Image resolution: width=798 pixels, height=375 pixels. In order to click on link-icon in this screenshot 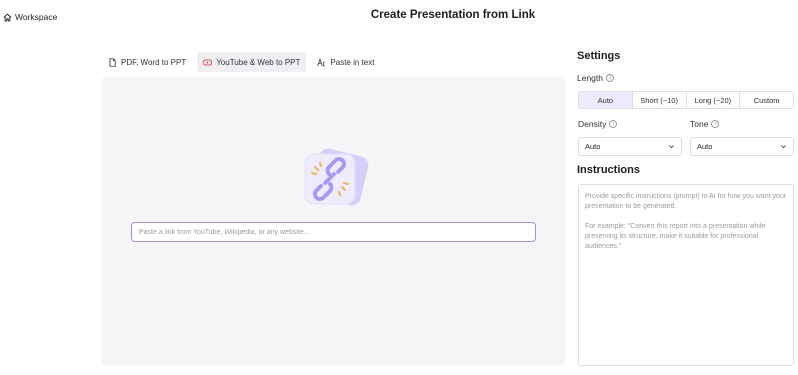, I will do `click(336, 177)`.